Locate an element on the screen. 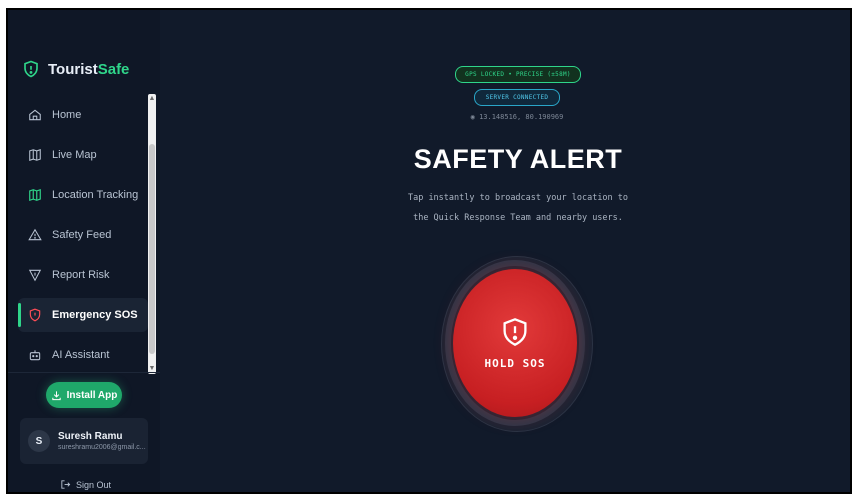  sidebar-item-label: Live Map is located at coordinates (74, 155).